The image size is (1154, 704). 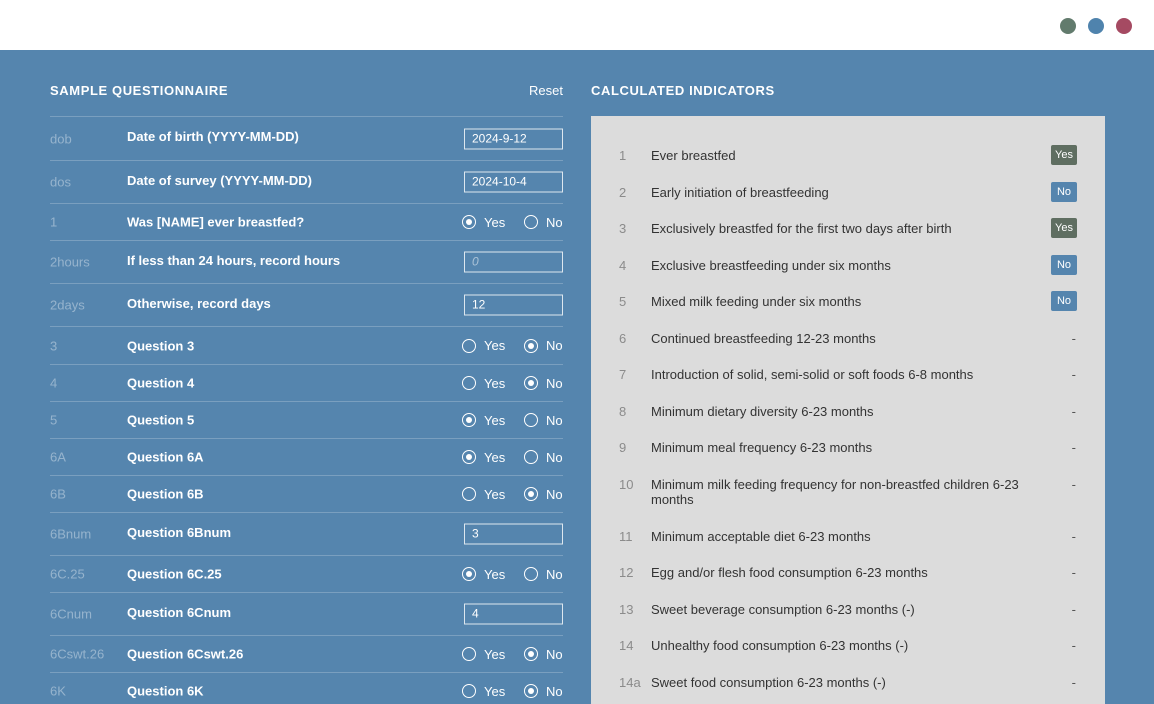 I want to click on question-code: 6B, so click(x=58, y=494).